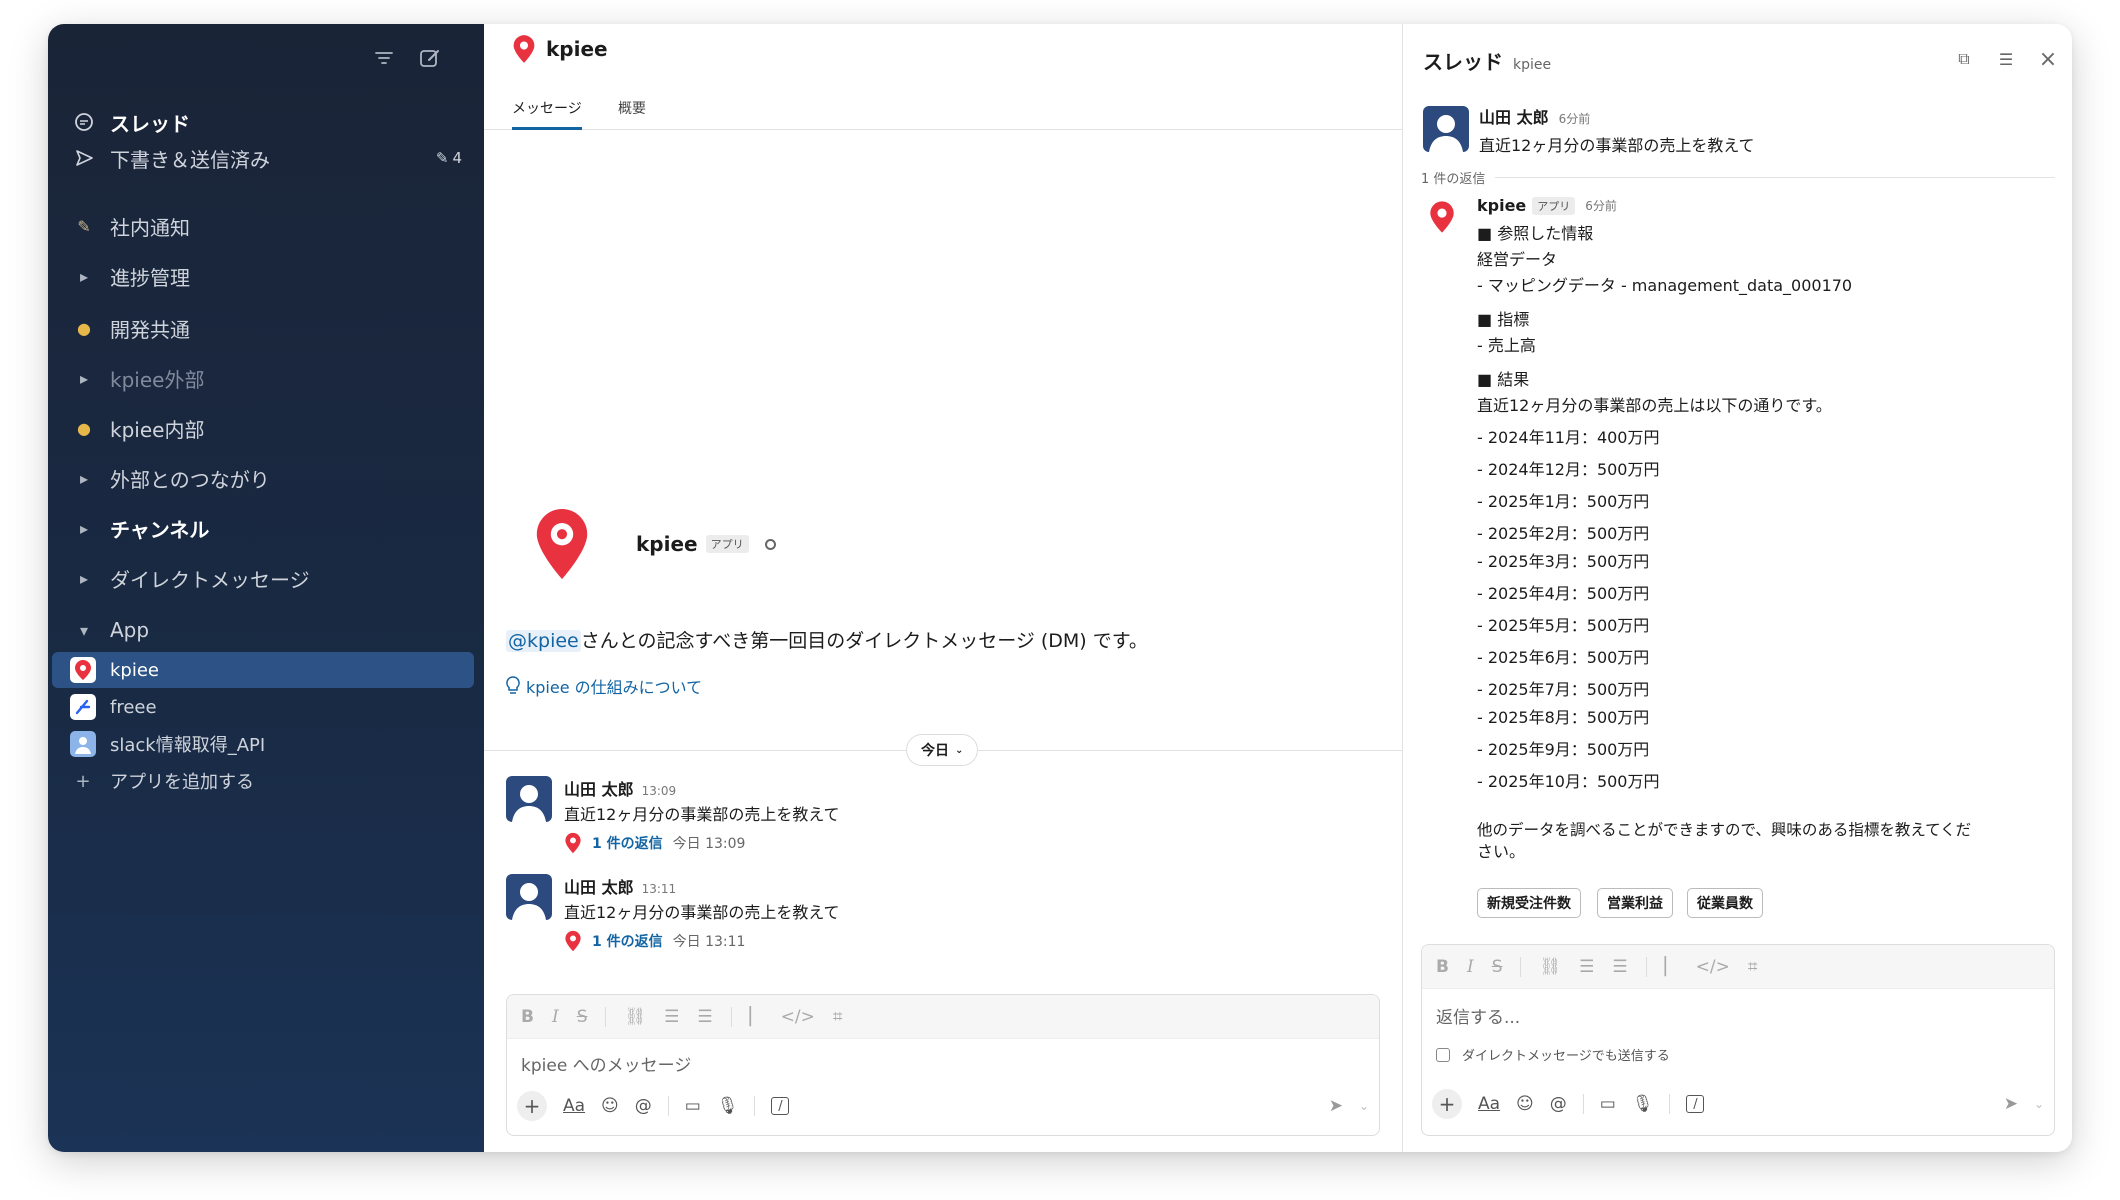 The width and height of the screenshot is (2120, 1200). Describe the element at coordinates (1964, 59) in the screenshot. I see `open-in-window-icon: ⧉` at that location.